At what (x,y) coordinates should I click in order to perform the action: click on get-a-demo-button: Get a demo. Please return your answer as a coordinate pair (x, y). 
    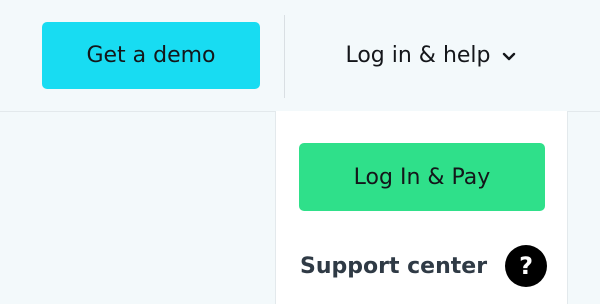
    Looking at the image, I should click on (151, 55).